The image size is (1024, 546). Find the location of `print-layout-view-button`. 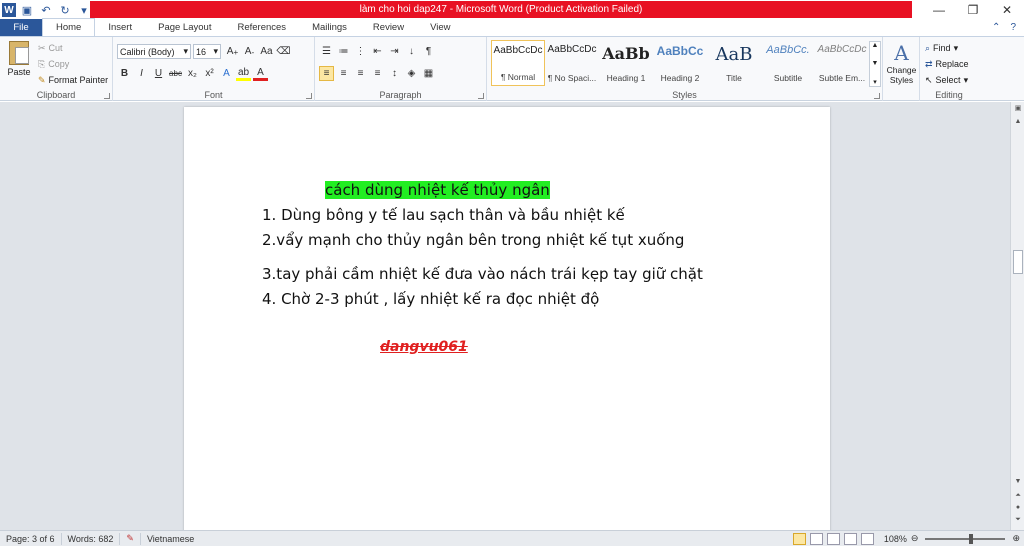

print-layout-view-button is located at coordinates (799, 538).